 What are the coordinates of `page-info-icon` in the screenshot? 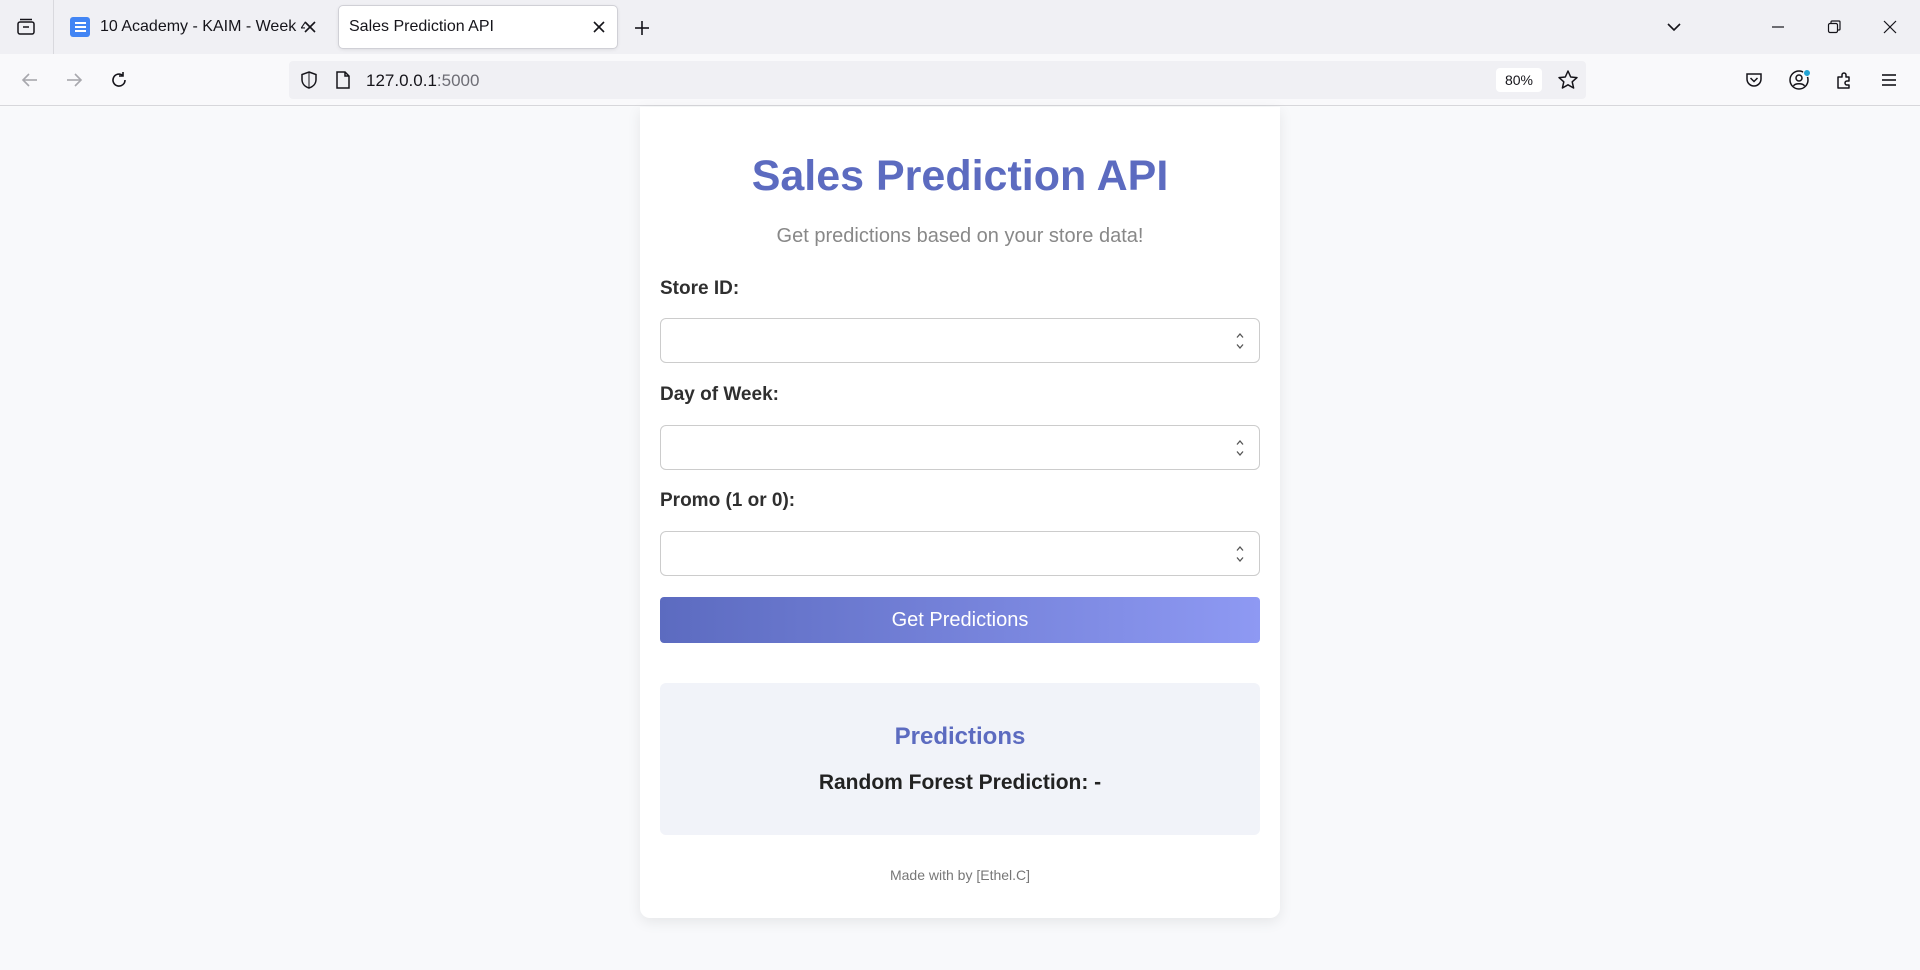 It's located at (343, 80).